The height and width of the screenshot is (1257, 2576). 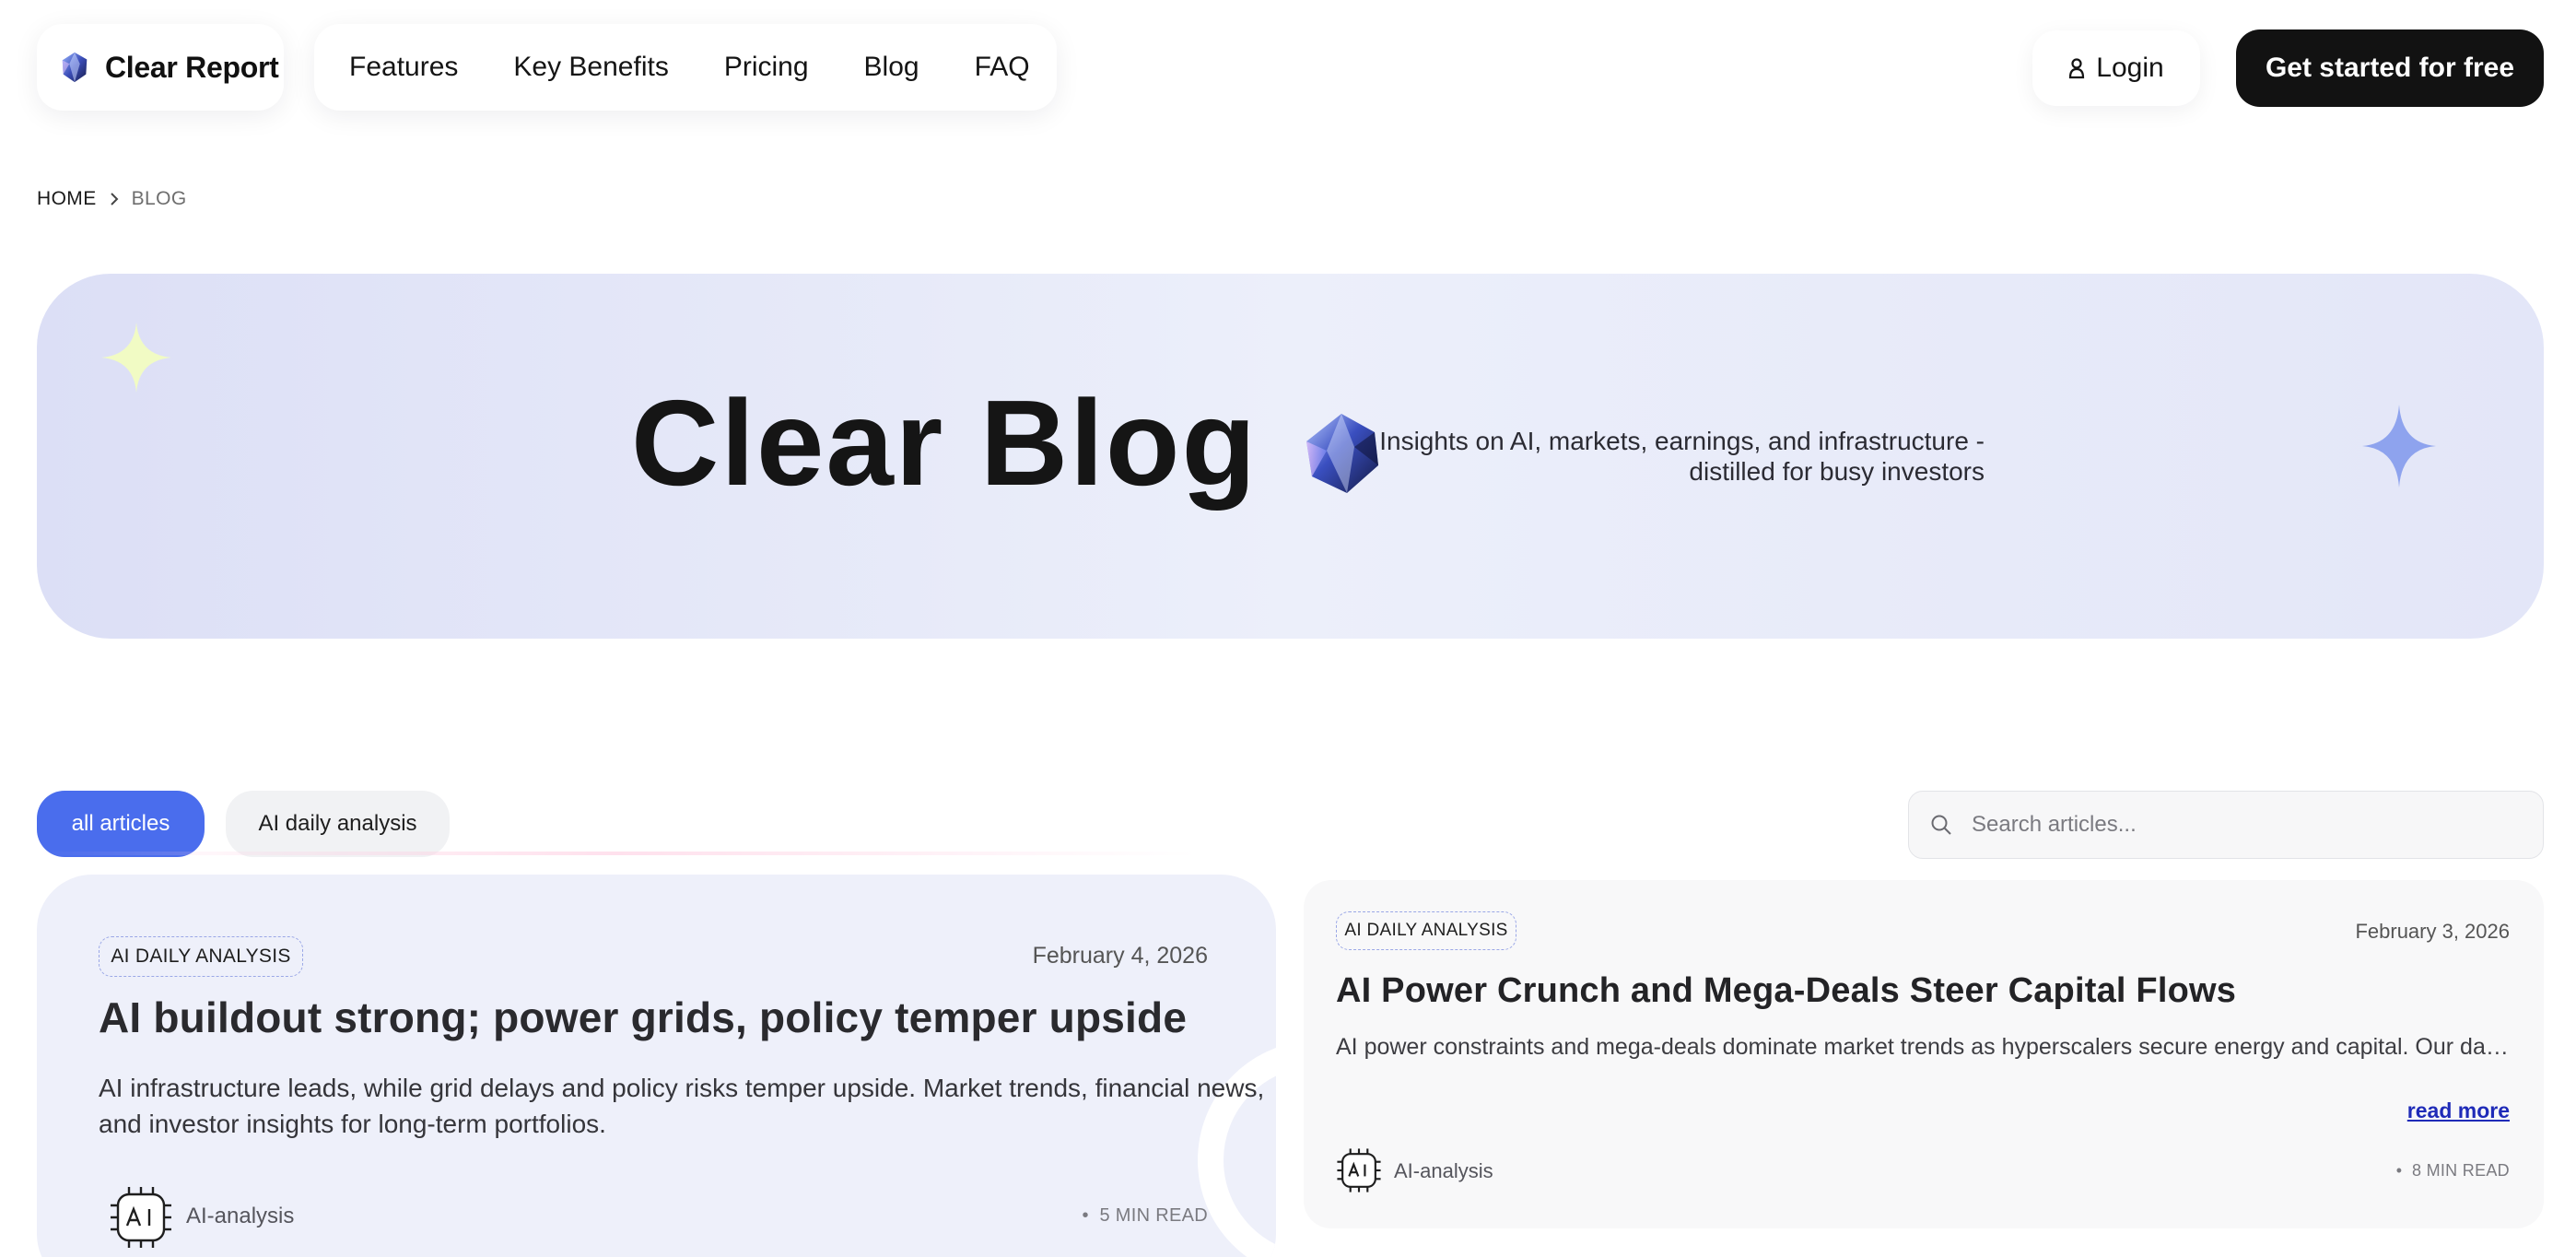 What do you see at coordinates (945, 443) in the screenshot?
I see `page-title: Clear Blog` at bounding box center [945, 443].